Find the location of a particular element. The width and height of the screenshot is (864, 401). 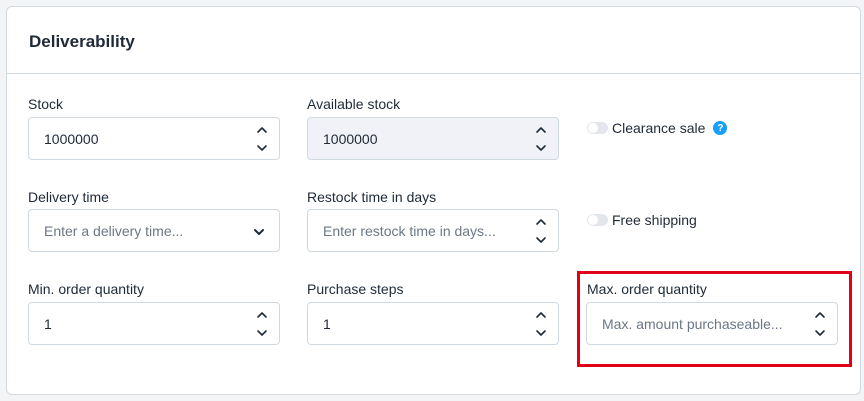

stock-field: 1000000 is located at coordinates (154, 138).